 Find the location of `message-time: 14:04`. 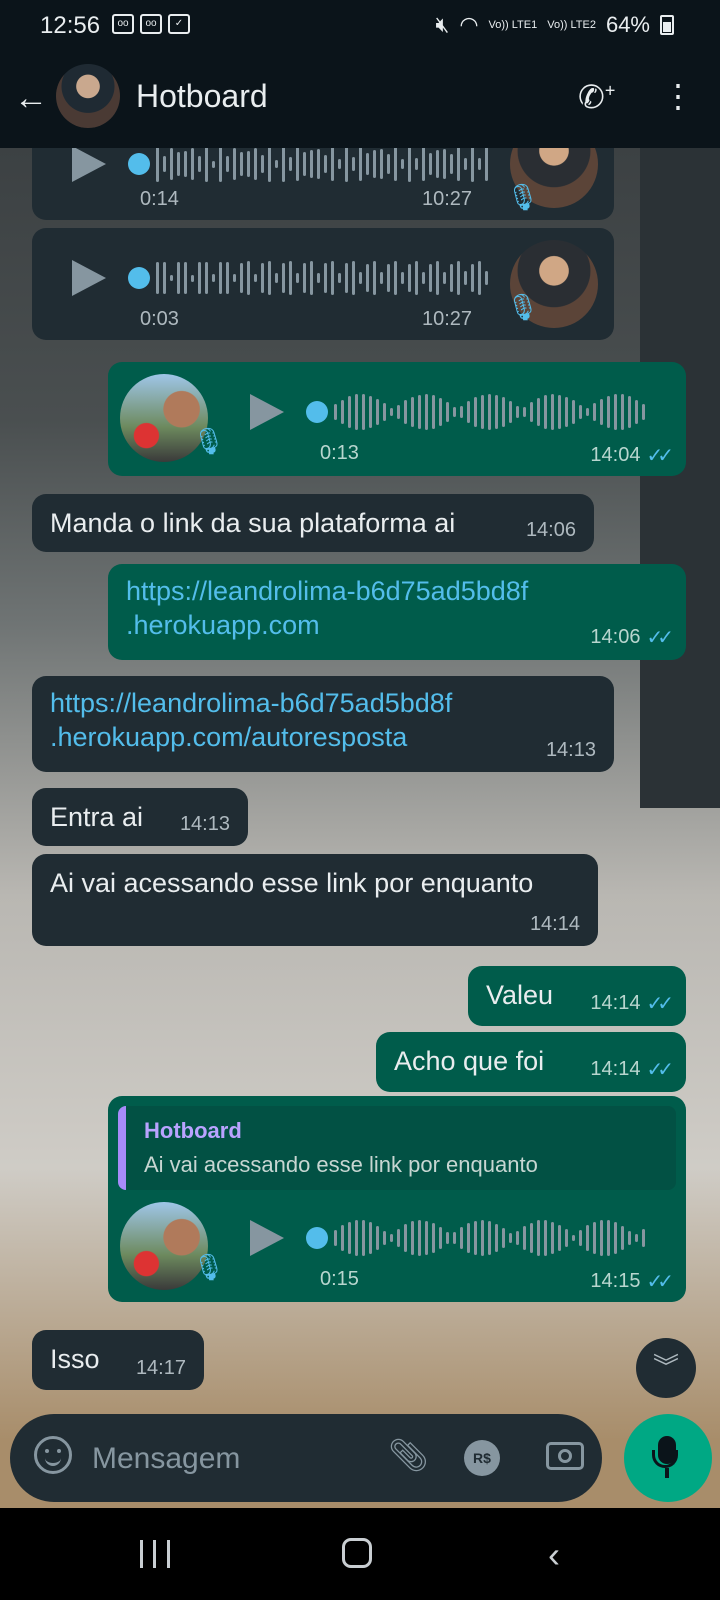

message-time: 14:04 is located at coordinates (615, 455).